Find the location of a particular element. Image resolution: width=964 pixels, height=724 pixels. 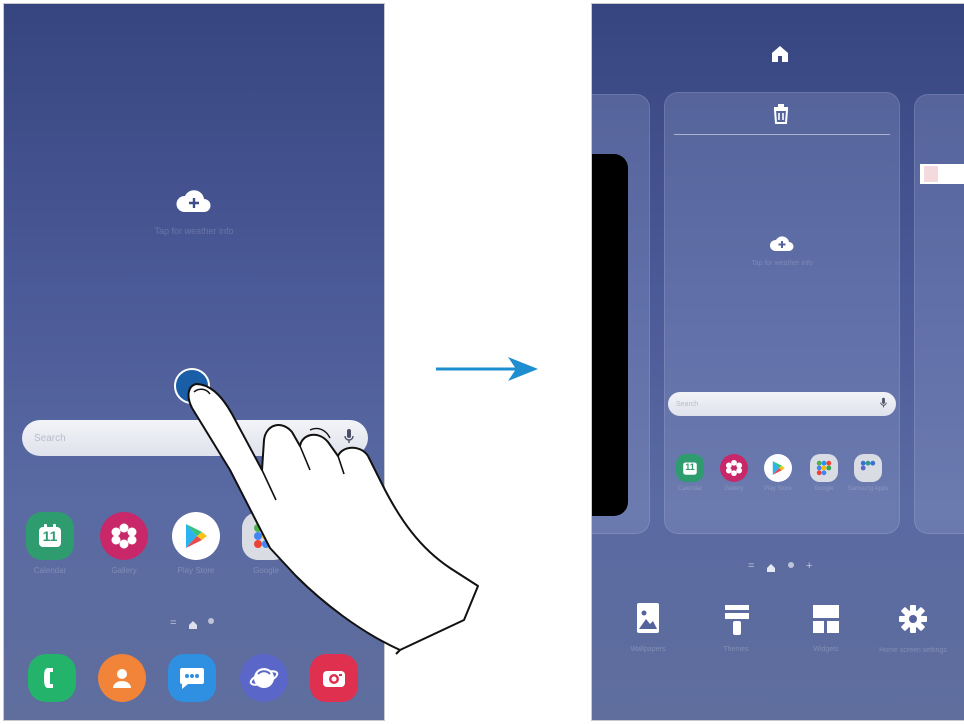

weather-hint-text: Tap for weather info is located at coordinates (782, 263).